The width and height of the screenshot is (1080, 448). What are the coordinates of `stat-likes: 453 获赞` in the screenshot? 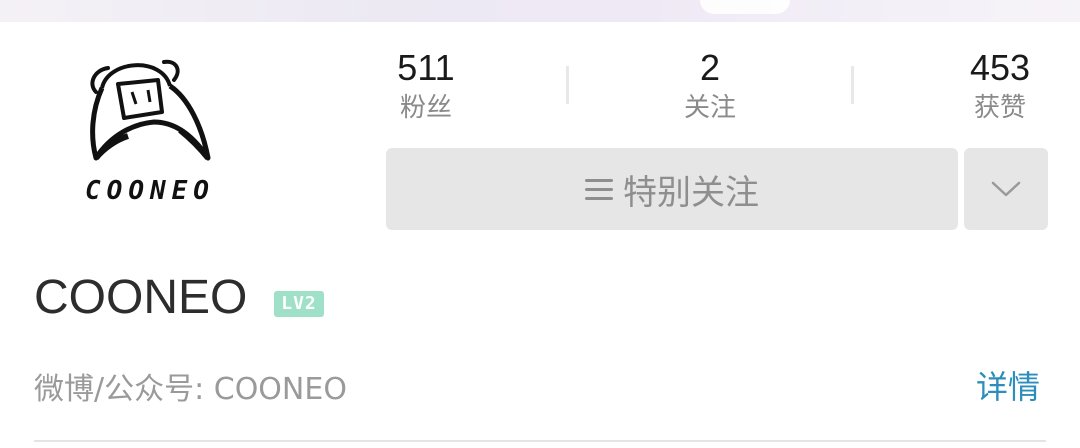 It's located at (995, 87).